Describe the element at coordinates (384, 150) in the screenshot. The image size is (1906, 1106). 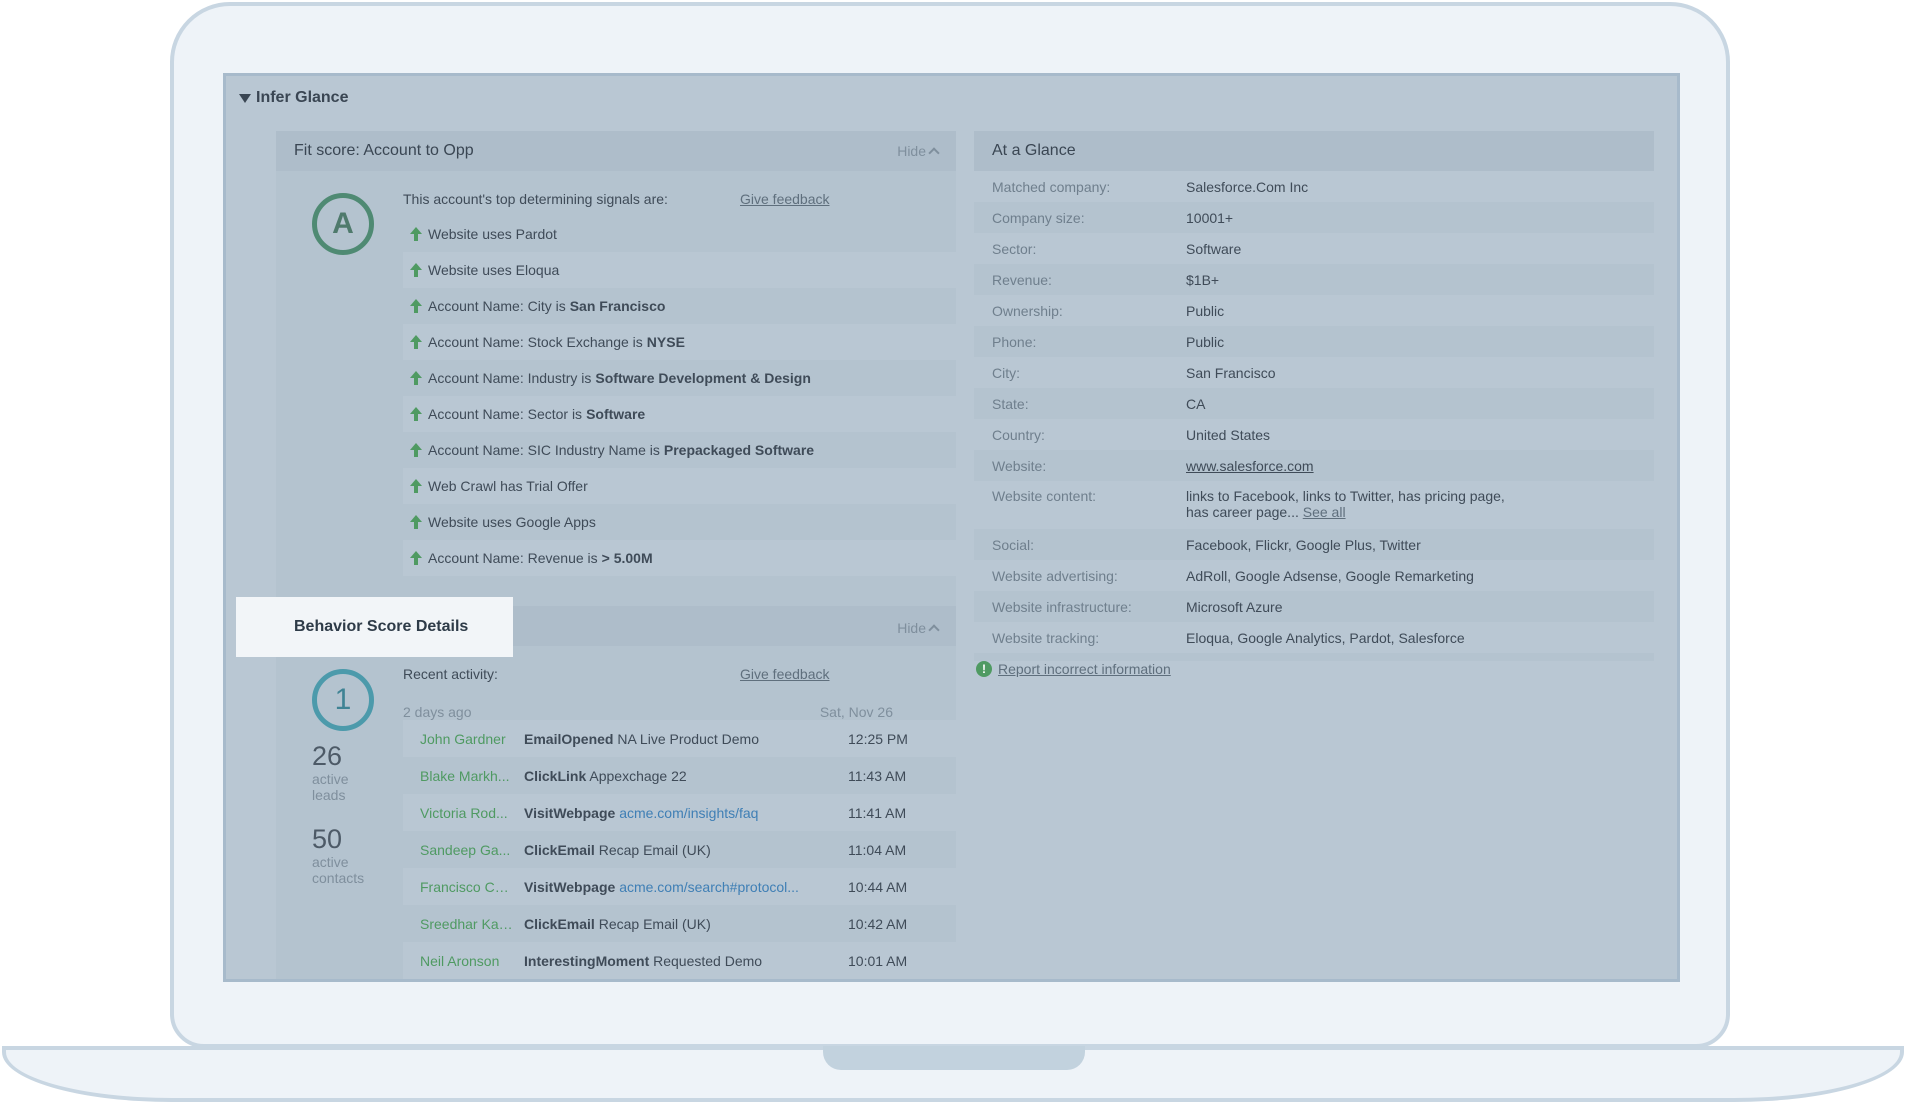
I see `fit-score-title: Fit score: Account to Opp` at that location.